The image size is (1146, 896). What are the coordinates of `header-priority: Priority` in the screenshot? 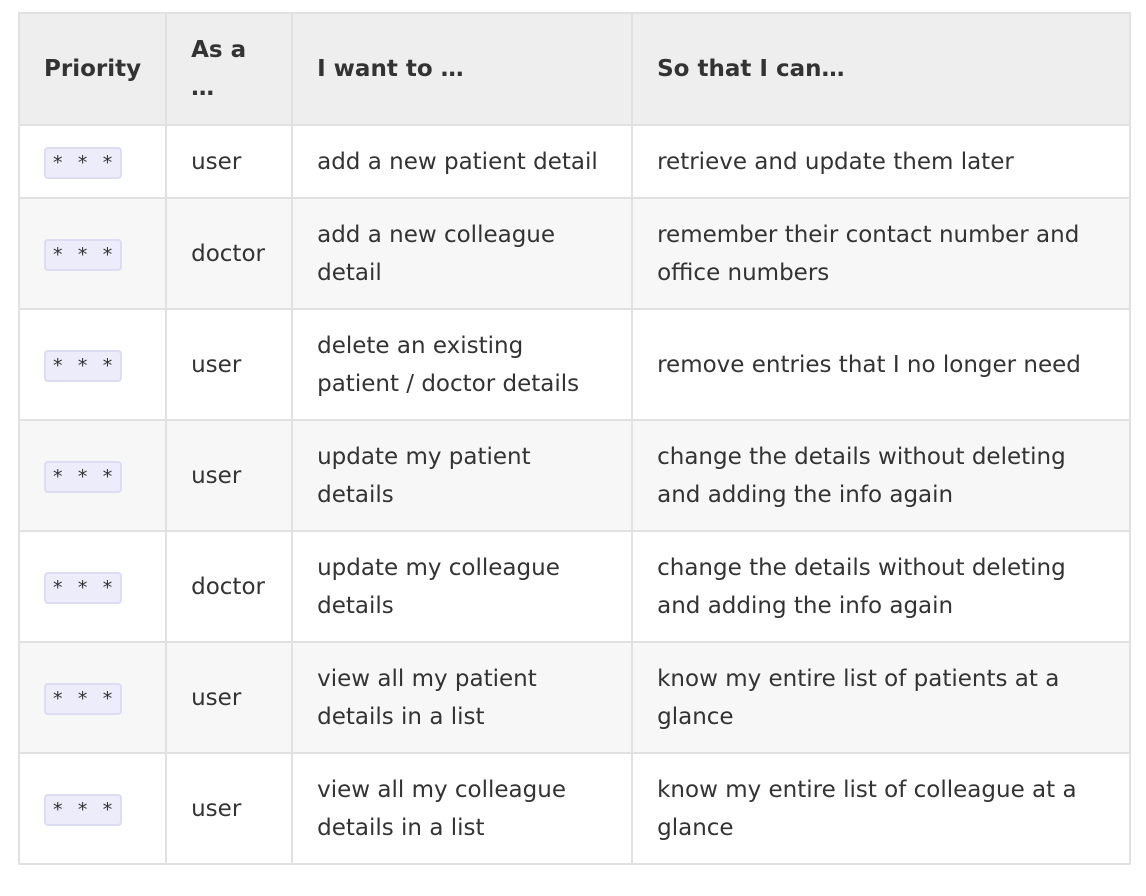 It's located at (92, 69).